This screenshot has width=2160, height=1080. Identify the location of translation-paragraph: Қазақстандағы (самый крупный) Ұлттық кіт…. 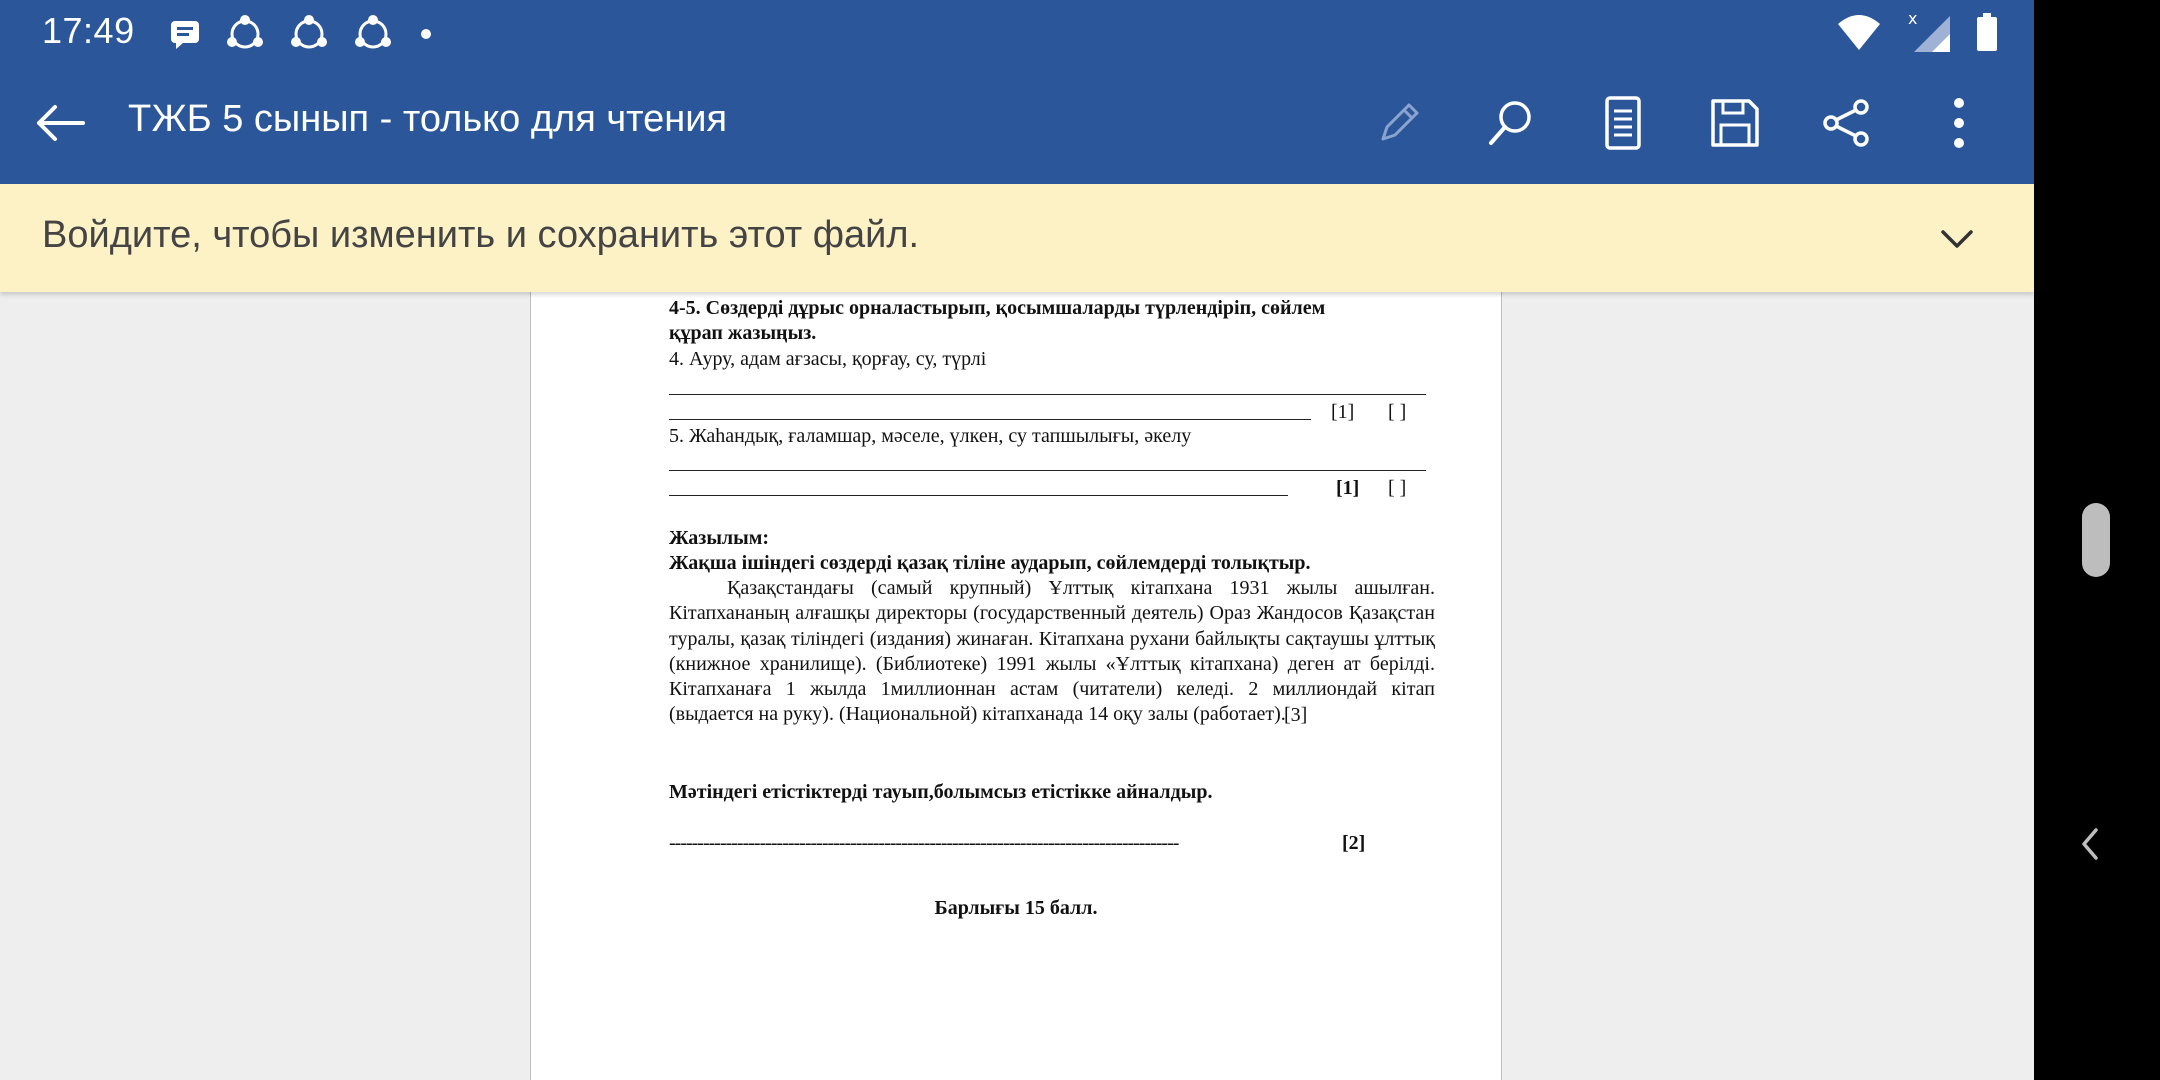
(1052, 651).